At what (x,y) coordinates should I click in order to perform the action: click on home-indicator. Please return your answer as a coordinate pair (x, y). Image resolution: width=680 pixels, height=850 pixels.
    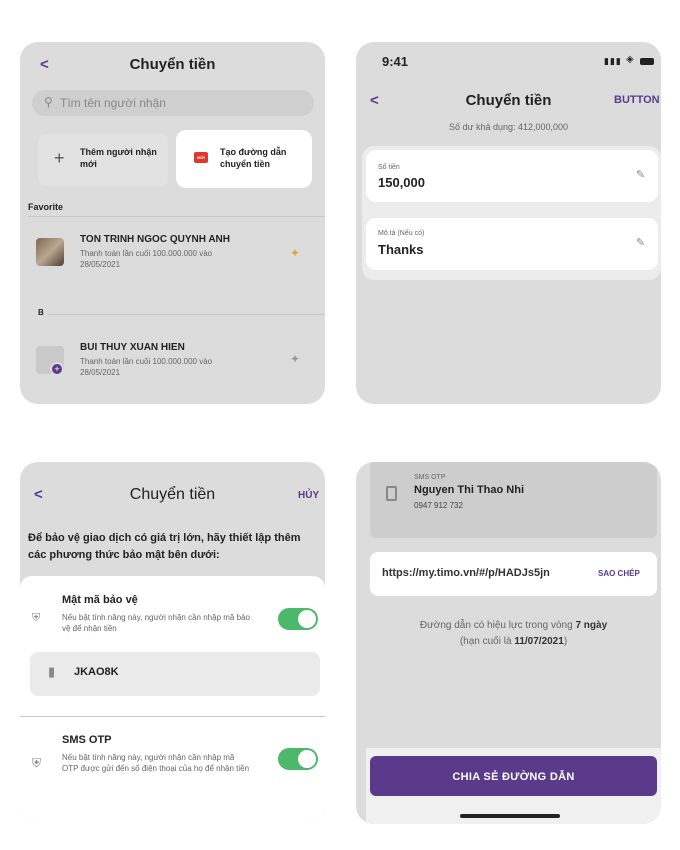
    Looking at the image, I should click on (510, 816).